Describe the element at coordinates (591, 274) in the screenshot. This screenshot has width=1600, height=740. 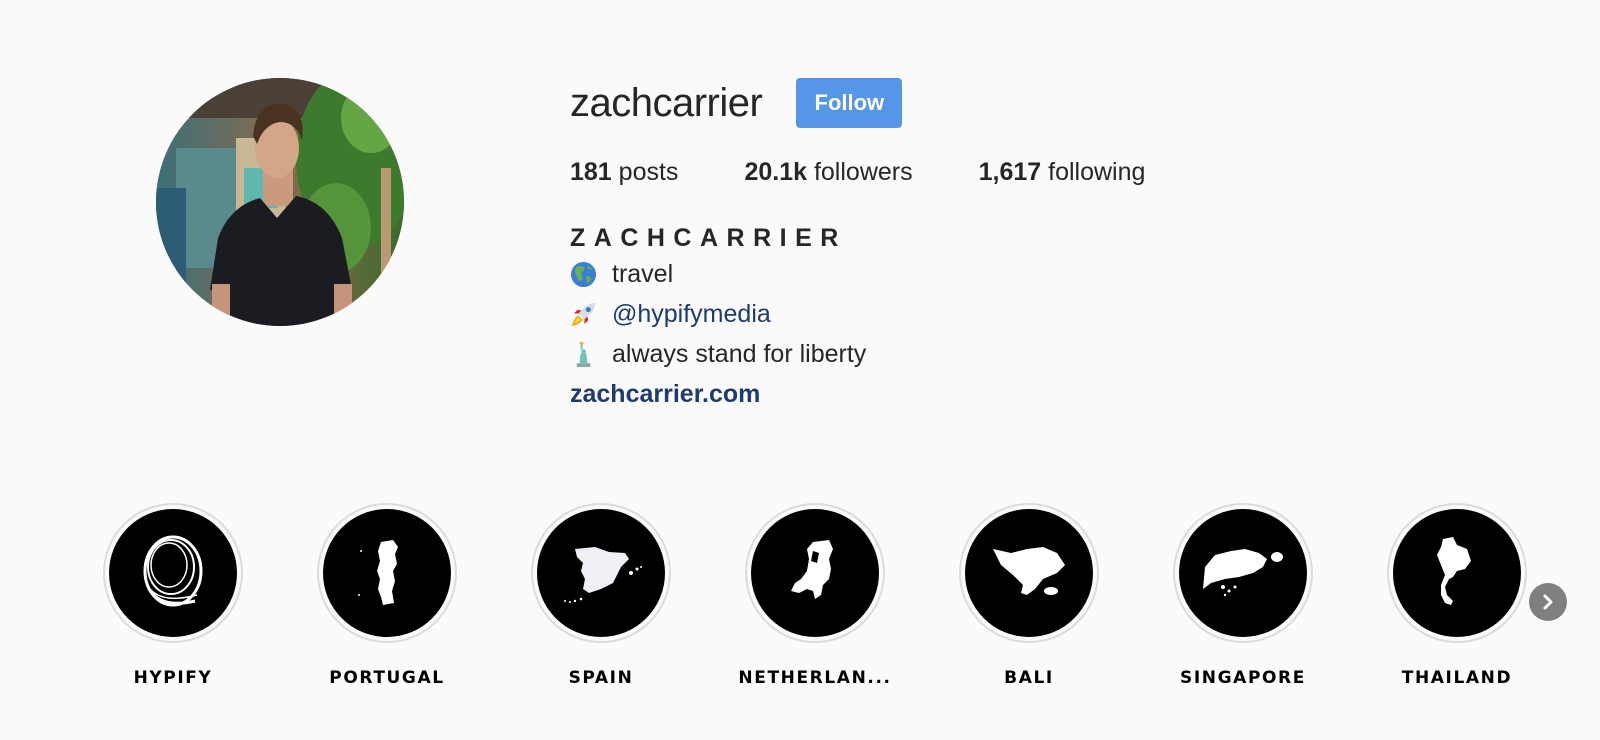
I see `globe-americas-icon` at that location.